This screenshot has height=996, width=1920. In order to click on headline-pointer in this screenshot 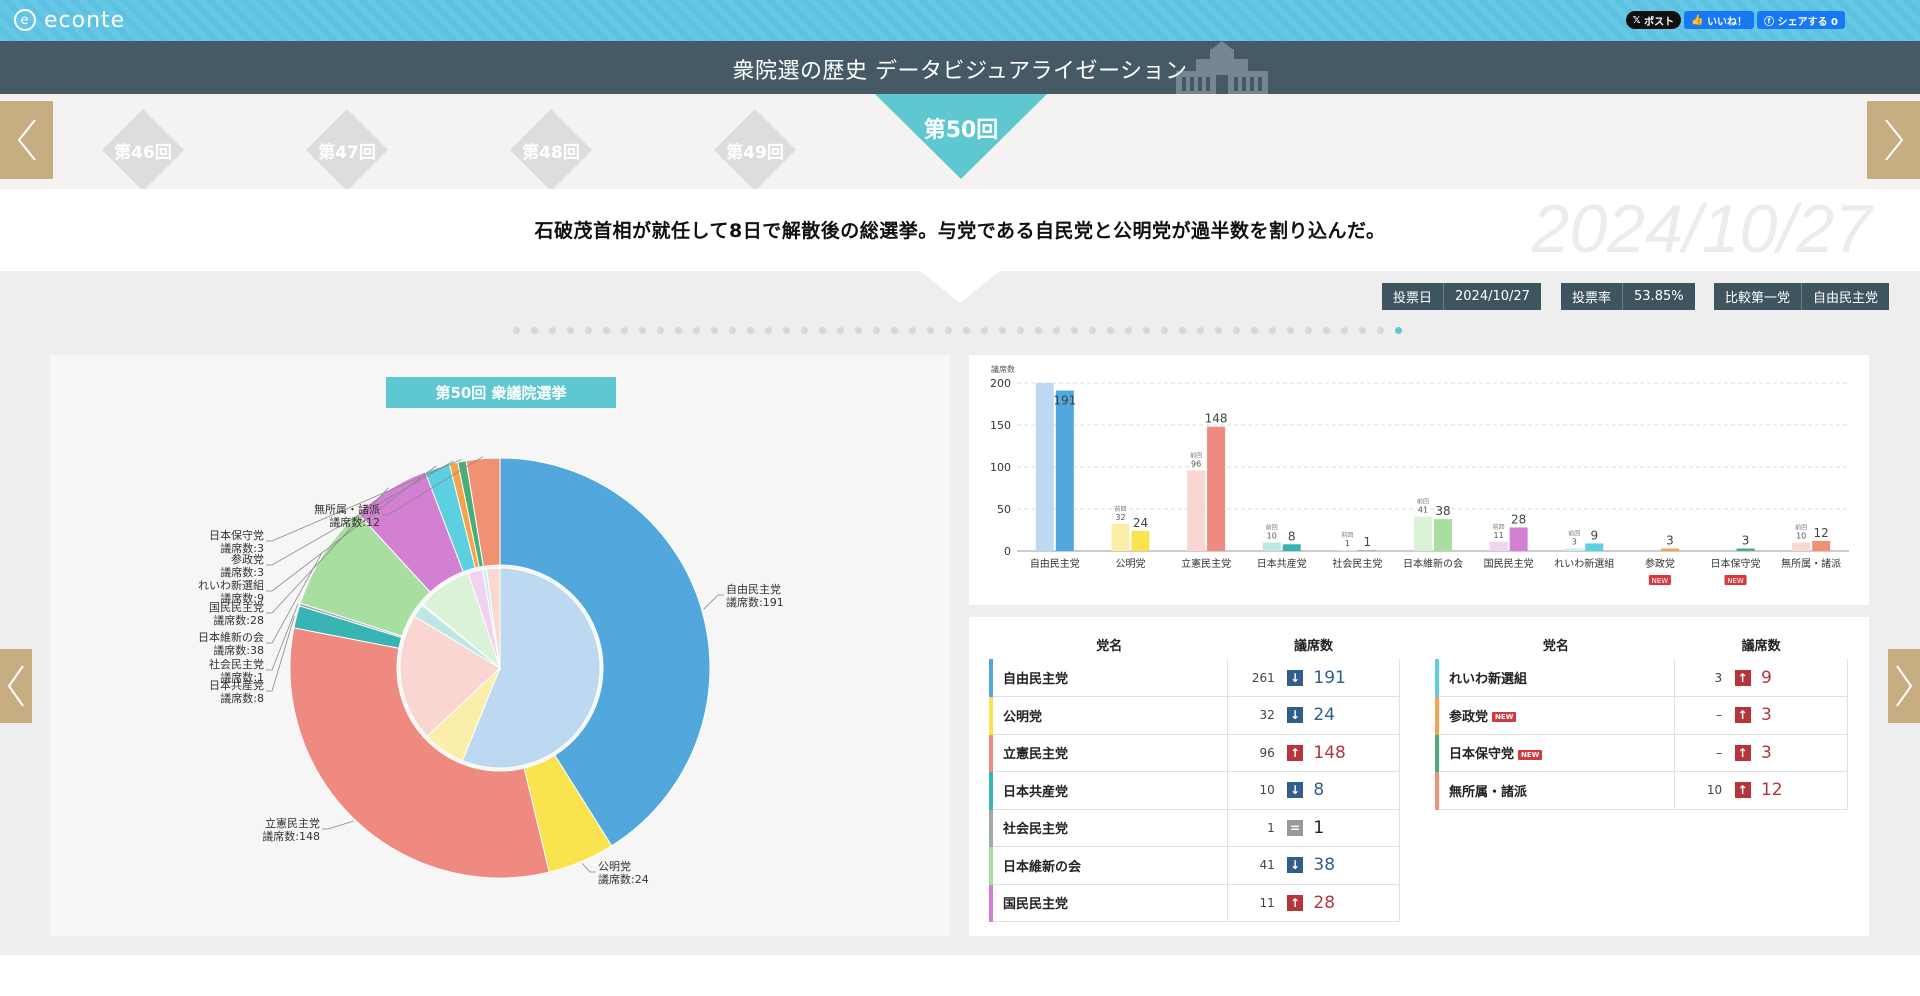, I will do `click(960, 287)`.